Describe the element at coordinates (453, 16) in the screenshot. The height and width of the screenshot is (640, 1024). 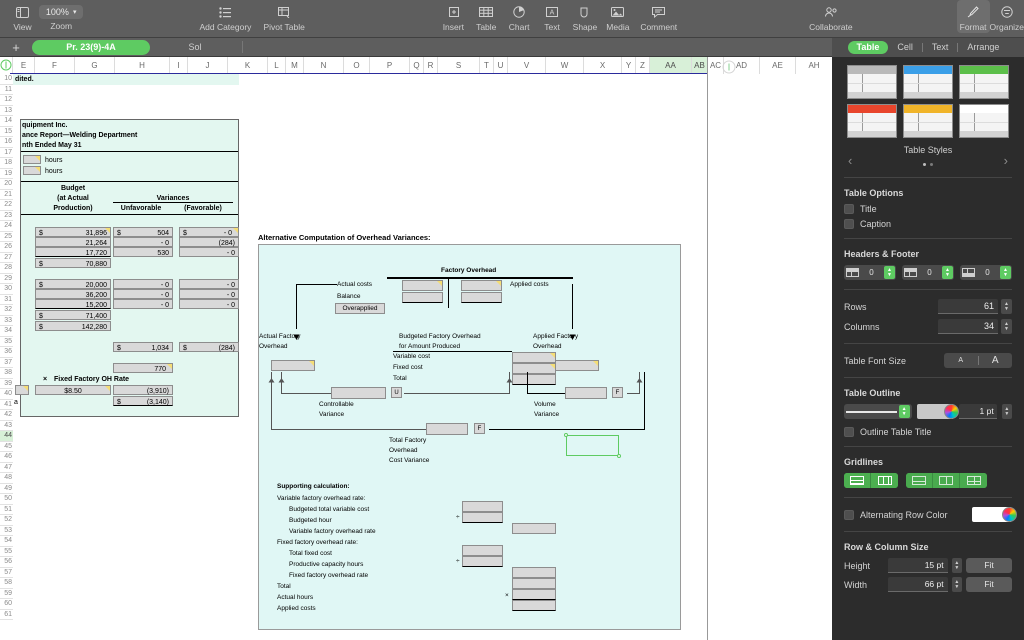
I see `insert-button: Insert` at that location.